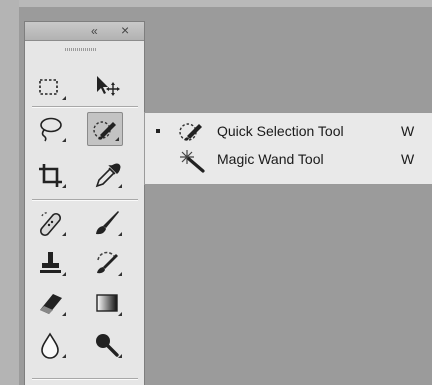 Image resolution: width=432 pixels, height=385 pixels. I want to click on selected-bullet, so click(158, 131).